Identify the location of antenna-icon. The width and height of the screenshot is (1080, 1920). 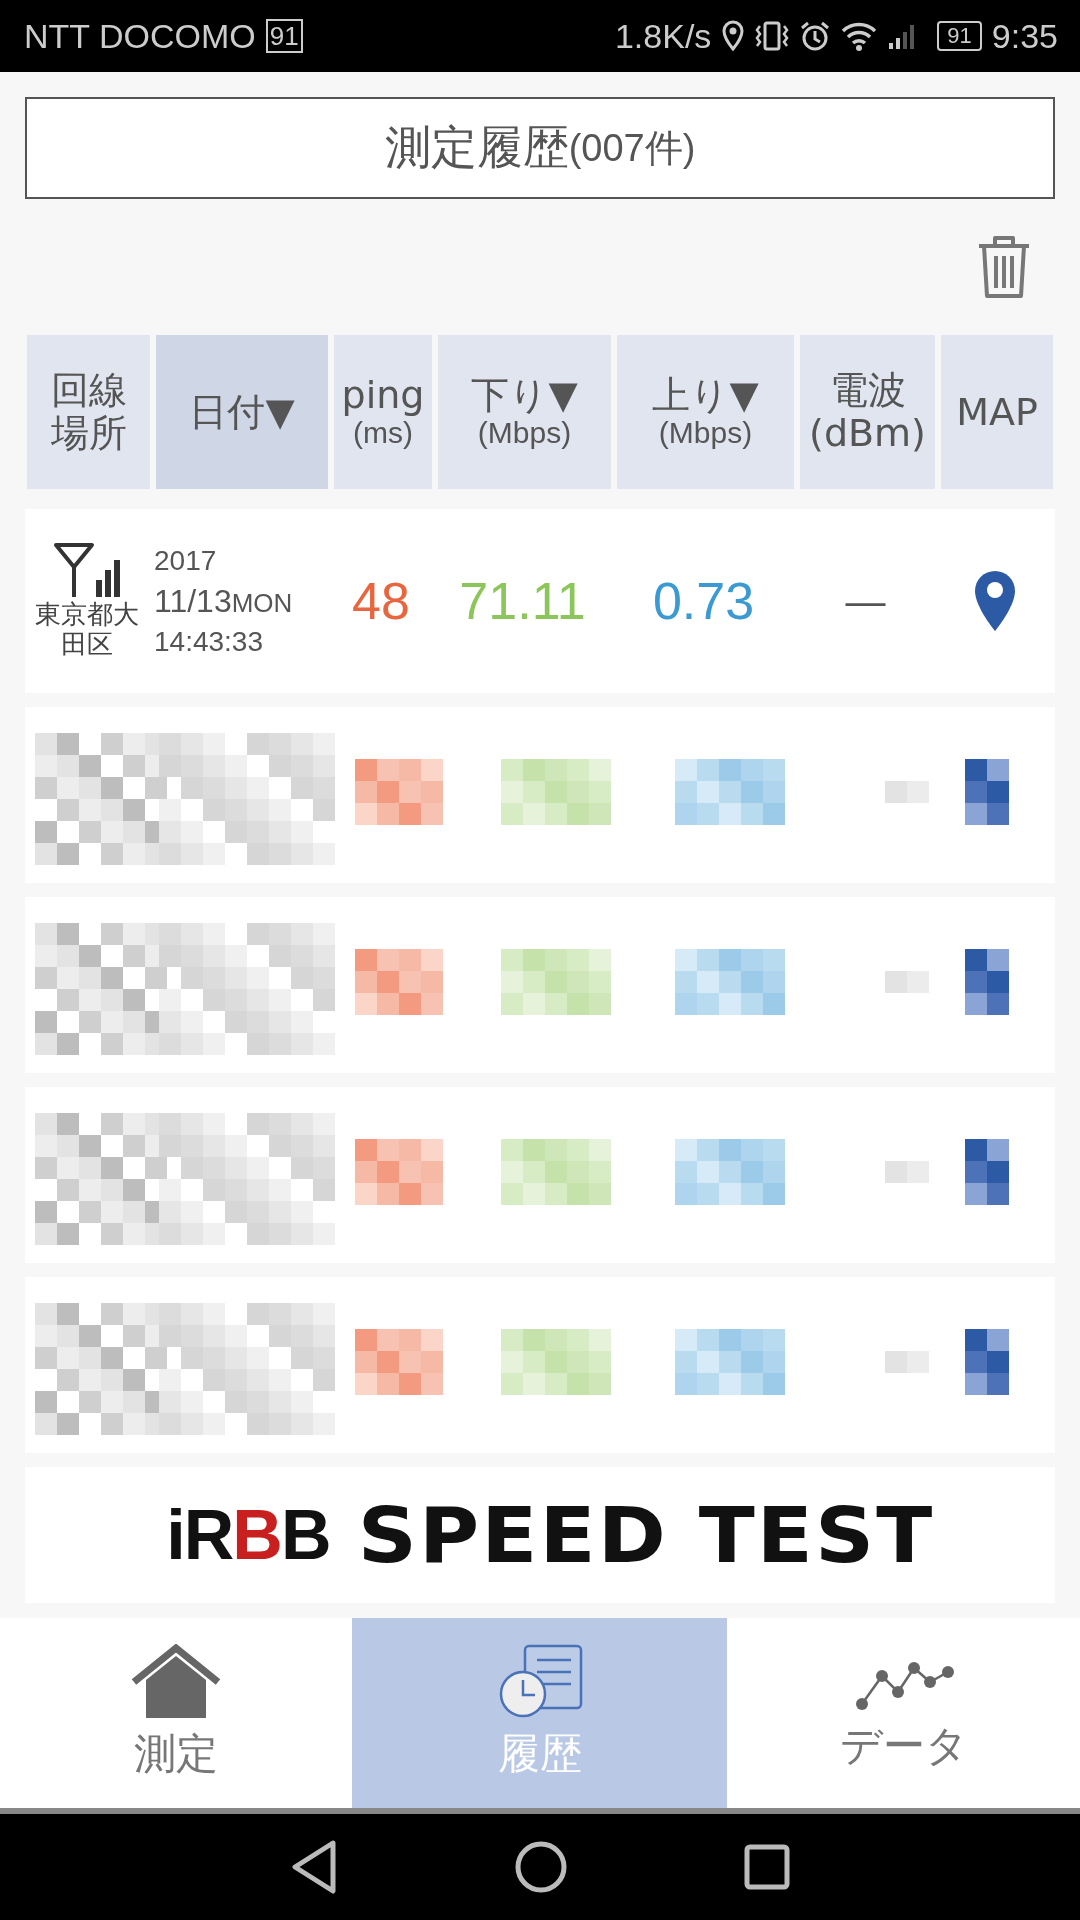
(86, 570).